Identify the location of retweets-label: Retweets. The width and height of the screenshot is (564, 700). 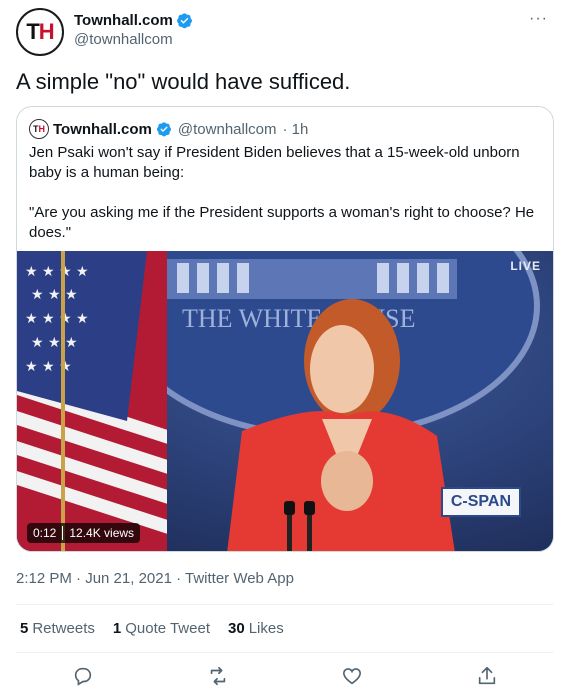
(63, 628).